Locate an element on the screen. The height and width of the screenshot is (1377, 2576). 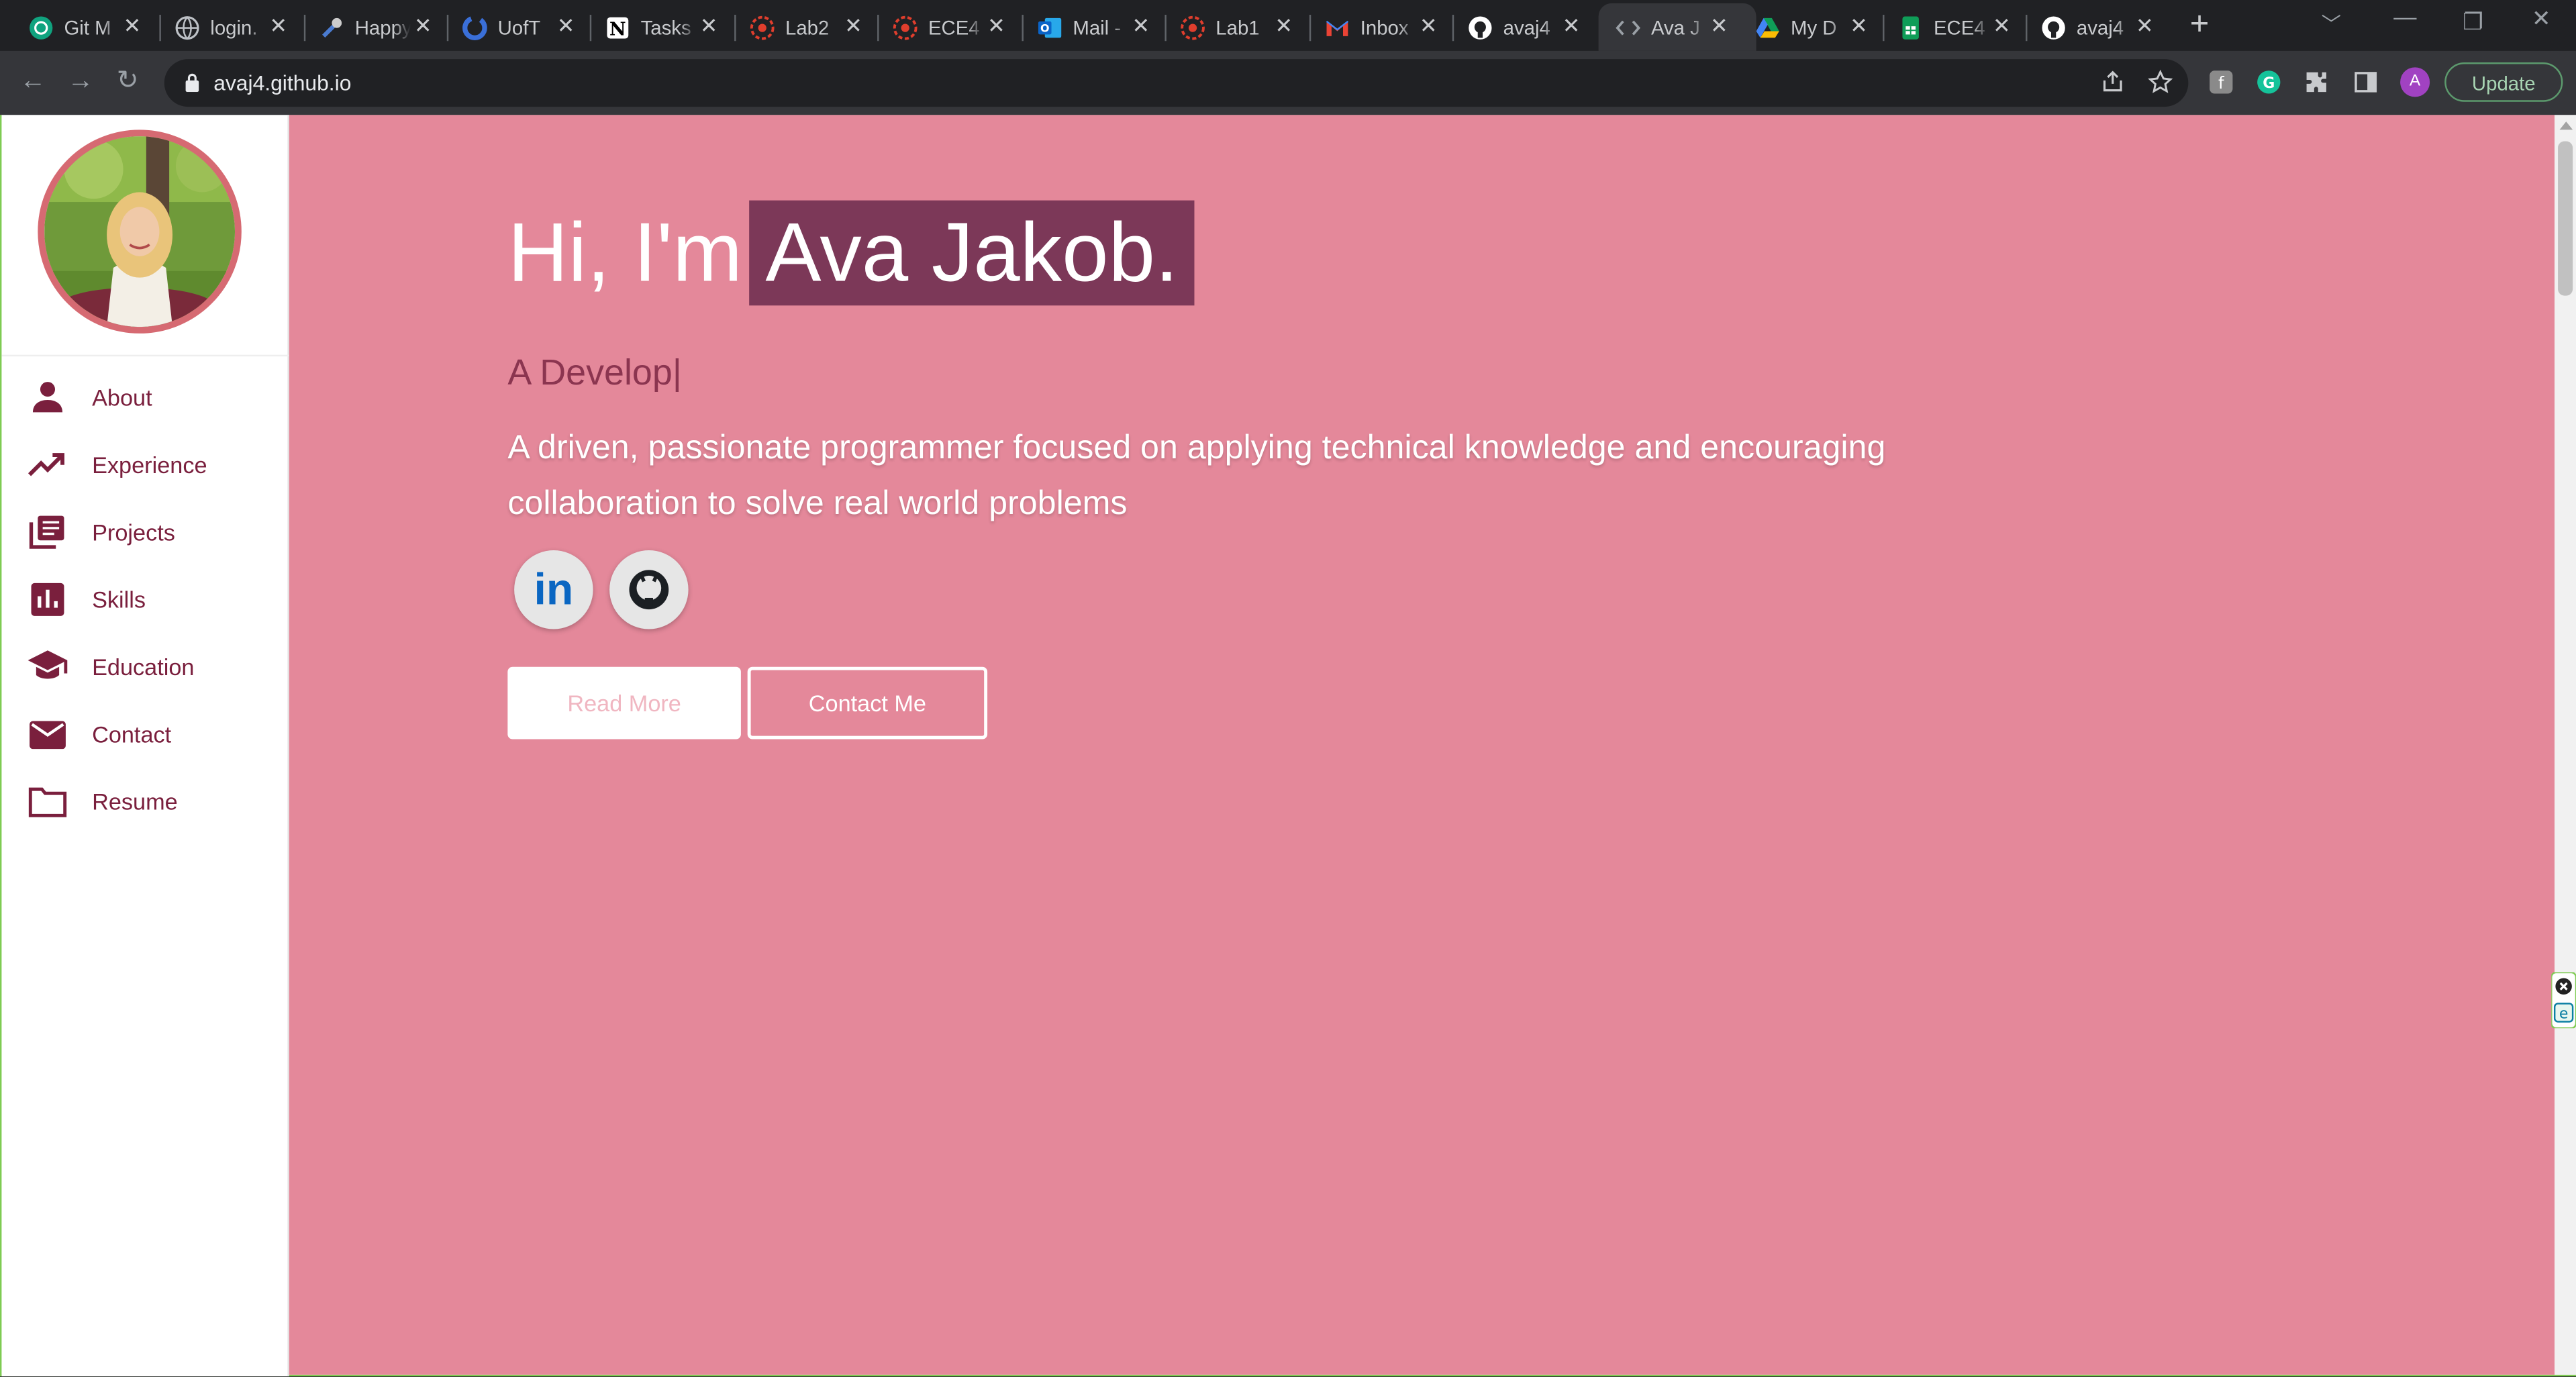
browser-tab: N Tasks ✕ is located at coordinates (667, 29).